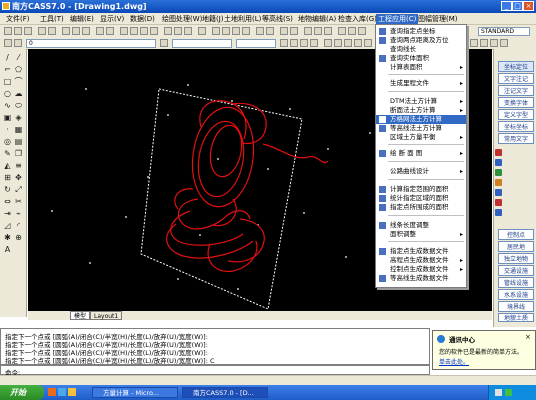 Image resolution: width=536 pixels, height=400 pixels. I want to click on copy-tool-icon: ❐, so click(18, 153).